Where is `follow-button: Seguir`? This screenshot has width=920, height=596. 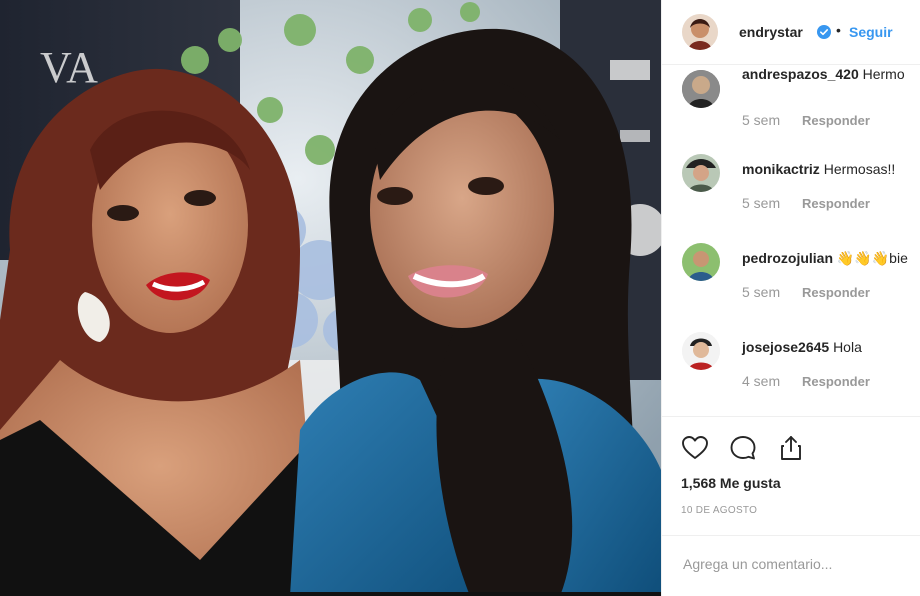
follow-button: Seguir is located at coordinates (871, 32).